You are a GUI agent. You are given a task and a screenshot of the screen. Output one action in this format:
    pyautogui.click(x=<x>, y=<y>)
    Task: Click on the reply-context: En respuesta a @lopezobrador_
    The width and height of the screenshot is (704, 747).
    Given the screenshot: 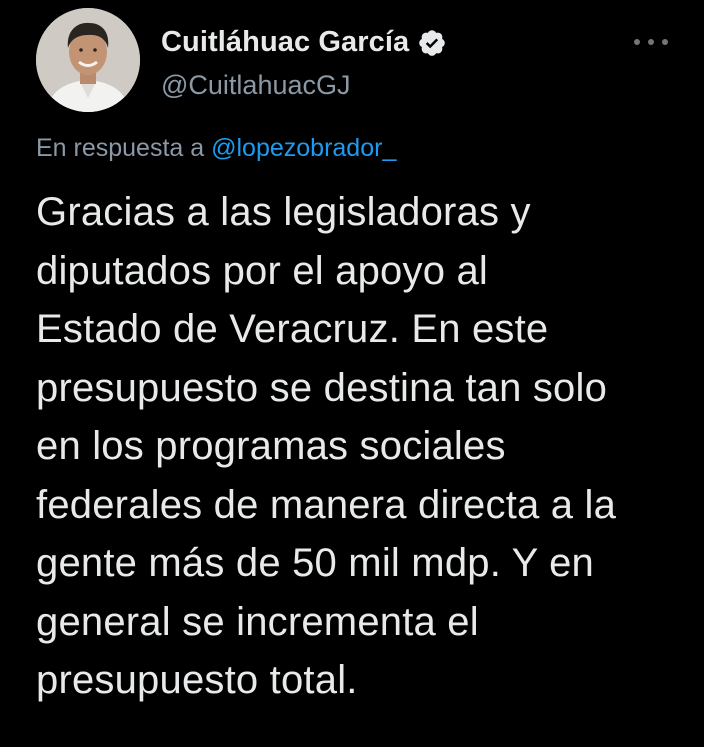 What is the action you would take?
    pyautogui.click(x=216, y=148)
    